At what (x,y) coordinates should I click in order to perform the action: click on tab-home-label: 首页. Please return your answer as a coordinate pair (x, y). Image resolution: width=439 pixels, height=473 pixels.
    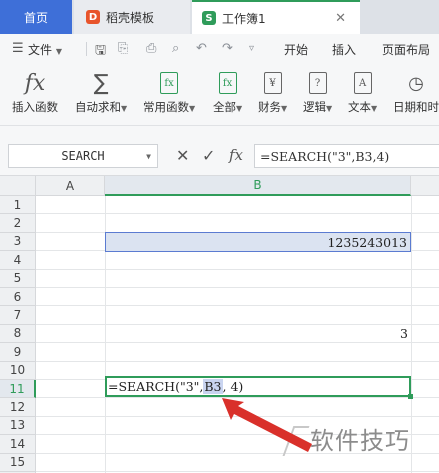
    Looking at the image, I should click on (35, 17).